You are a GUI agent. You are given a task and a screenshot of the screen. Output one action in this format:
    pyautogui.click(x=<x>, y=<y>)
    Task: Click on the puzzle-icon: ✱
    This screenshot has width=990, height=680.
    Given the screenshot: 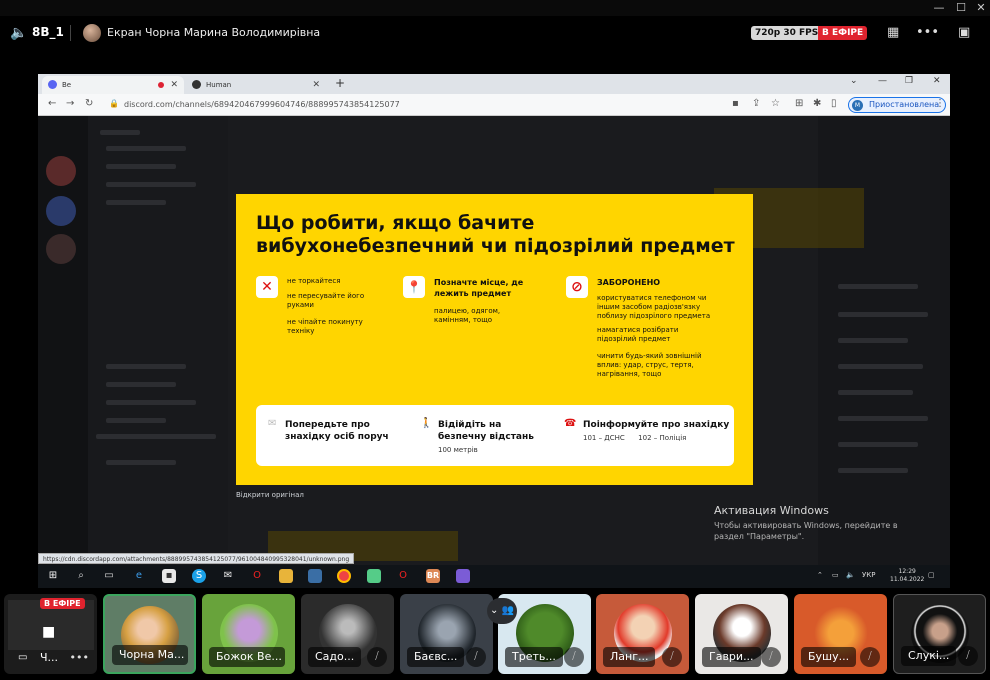 What is the action you would take?
    pyautogui.click(x=817, y=103)
    